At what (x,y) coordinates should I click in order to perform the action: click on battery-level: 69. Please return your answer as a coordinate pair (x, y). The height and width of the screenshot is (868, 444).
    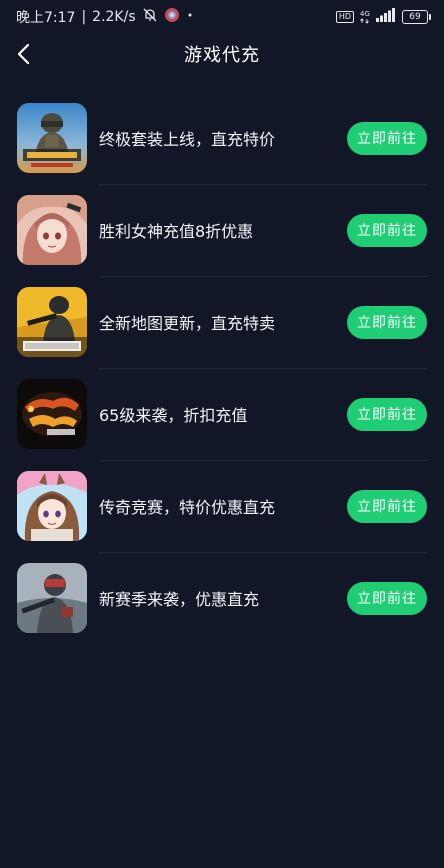
    Looking at the image, I should click on (415, 17).